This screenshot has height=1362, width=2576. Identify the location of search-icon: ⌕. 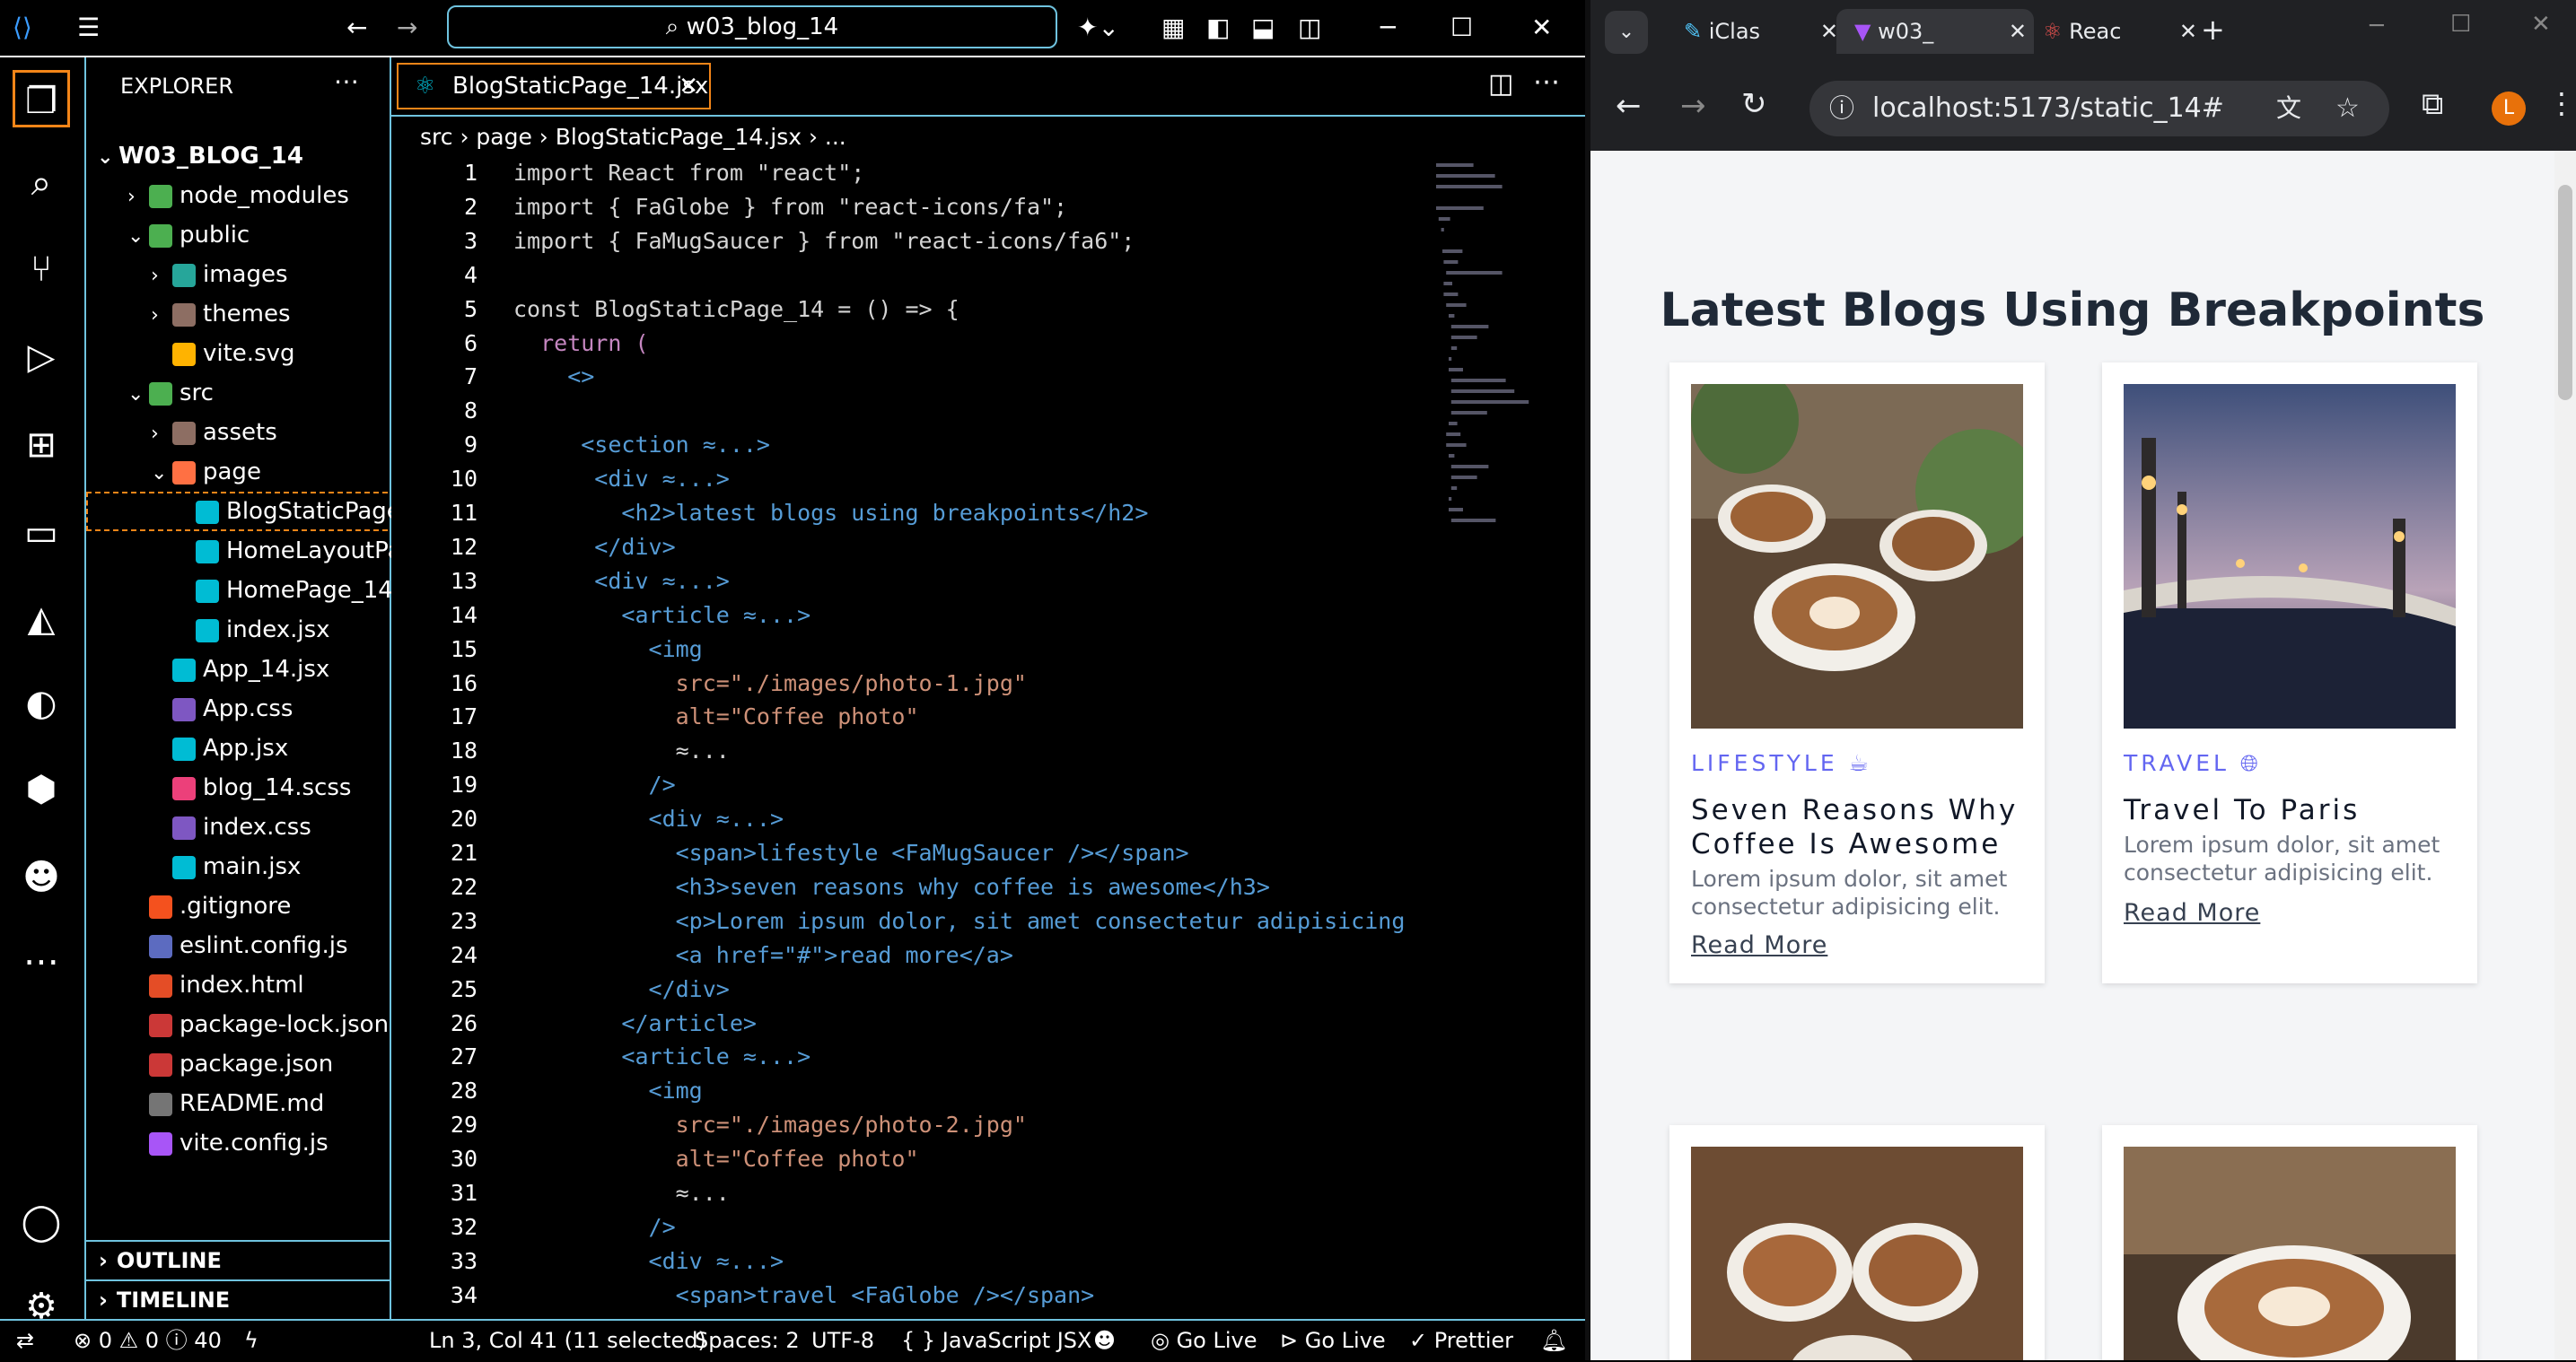
(41, 183).